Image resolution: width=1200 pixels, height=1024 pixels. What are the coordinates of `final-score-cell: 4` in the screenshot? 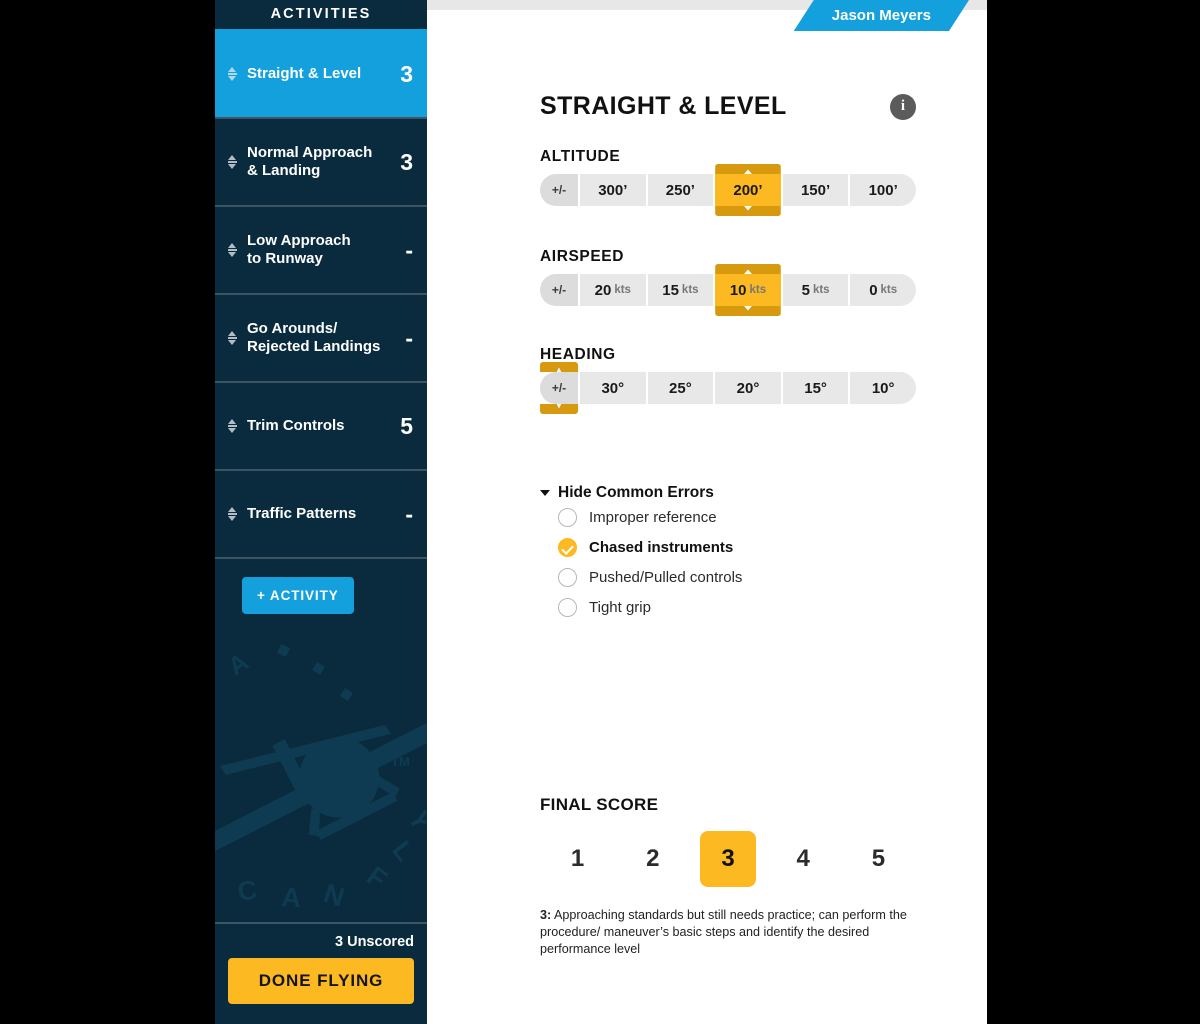 It's located at (803, 859).